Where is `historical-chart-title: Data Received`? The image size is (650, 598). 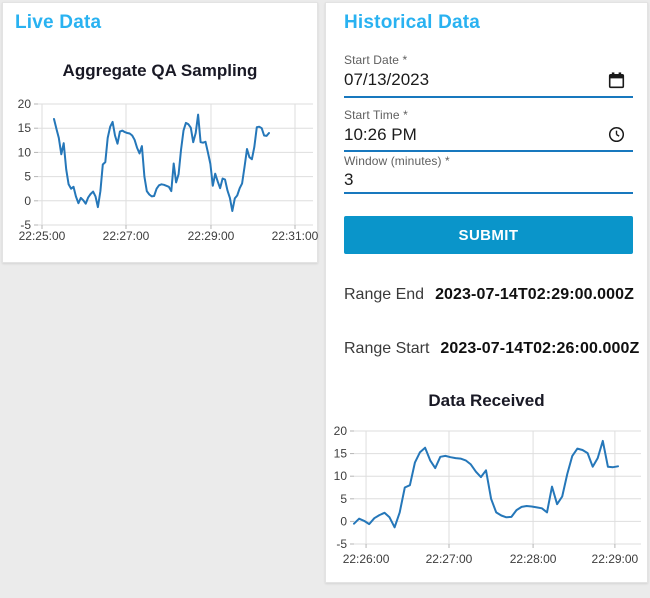 historical-chart-title: Data Received is located at coordinates (486, 400).